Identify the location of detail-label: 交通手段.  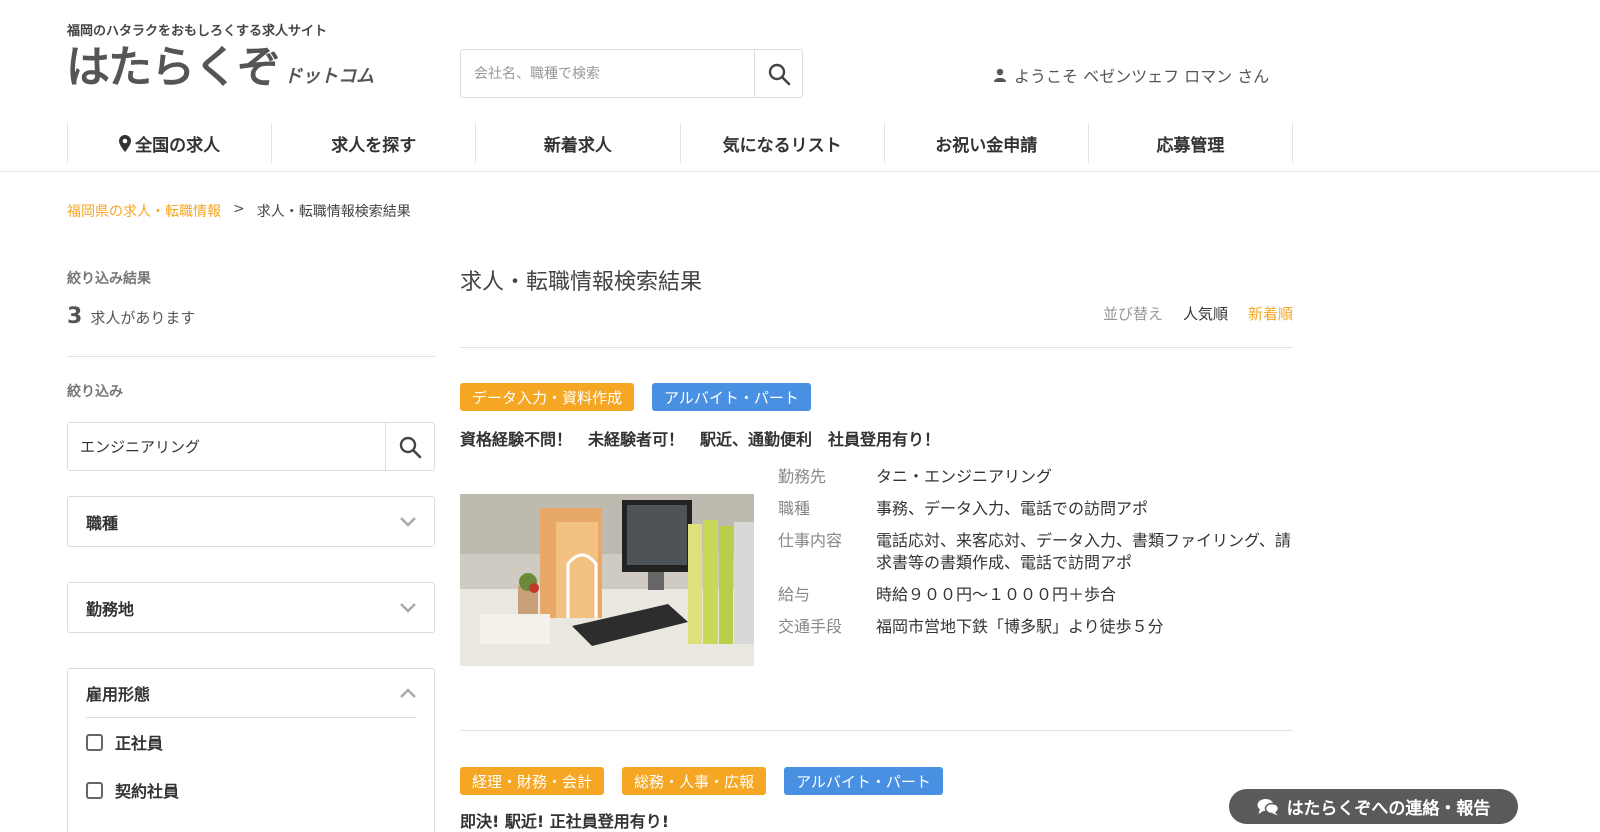
(810, 626).